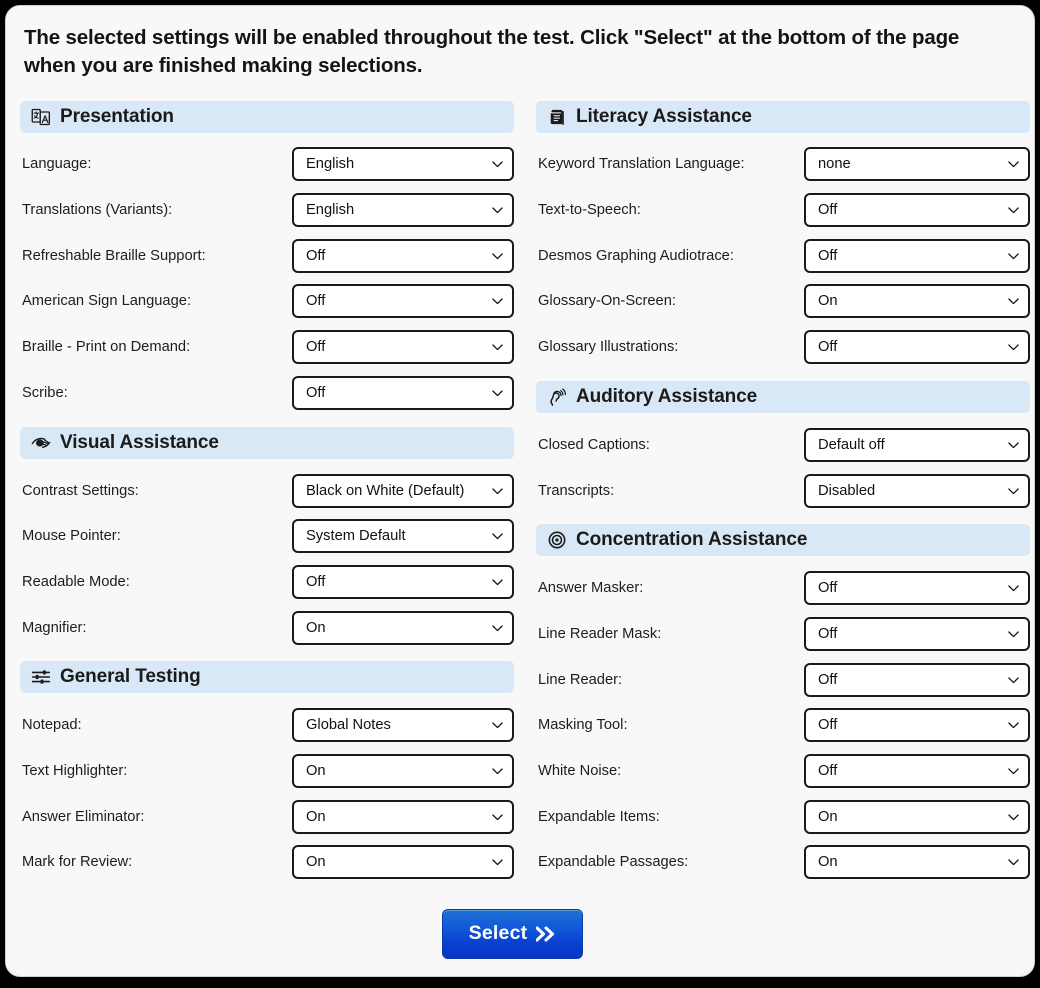 The height and width of the screenshot is (988, 1040). Describe the element at coordinates (828, 633) in the screenshot. I see `setting-value-line-reader-mask: Off` at that location.